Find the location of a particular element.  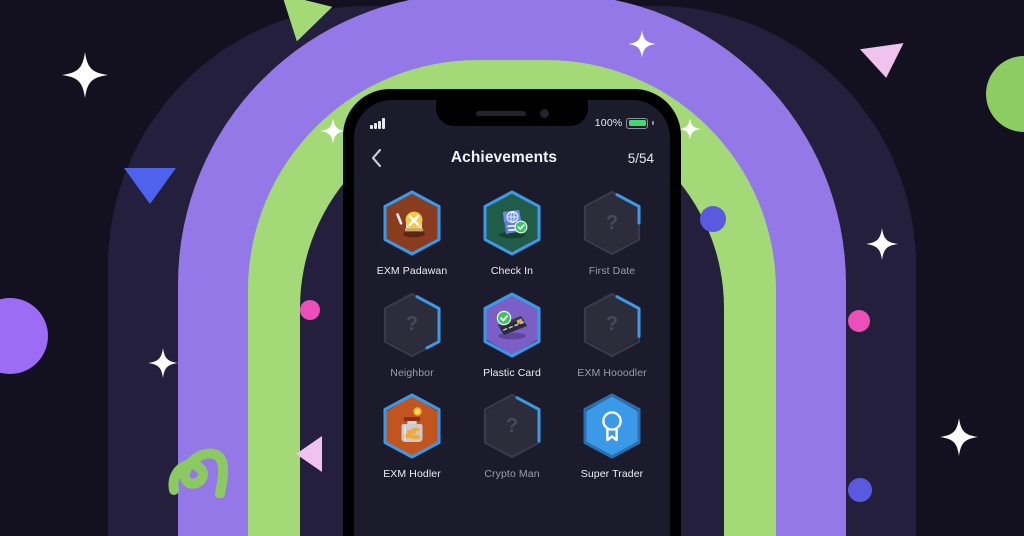

battery-cap is located at coordinates (653, 123).